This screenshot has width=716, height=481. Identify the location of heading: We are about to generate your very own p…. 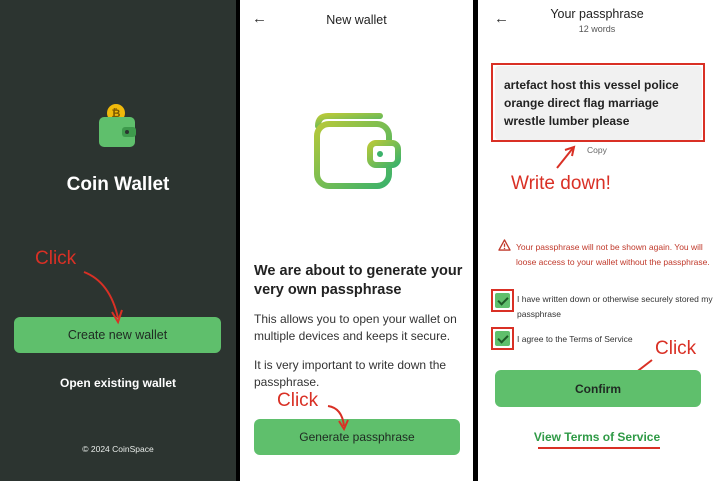
(358, 280).